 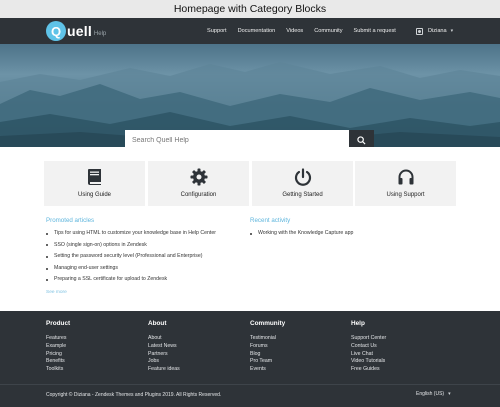 I want to click on see-more-link: See more, so click(x=56, y=292).